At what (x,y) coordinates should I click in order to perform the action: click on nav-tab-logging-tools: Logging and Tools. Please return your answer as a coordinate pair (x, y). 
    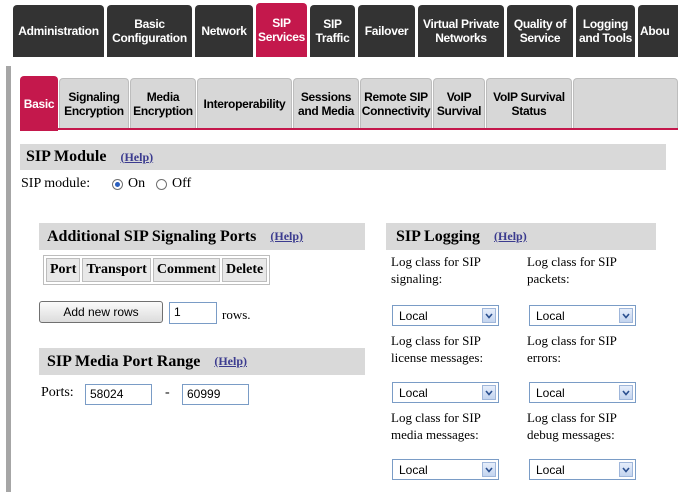
    Looking at the image, I should click on (605, 31).